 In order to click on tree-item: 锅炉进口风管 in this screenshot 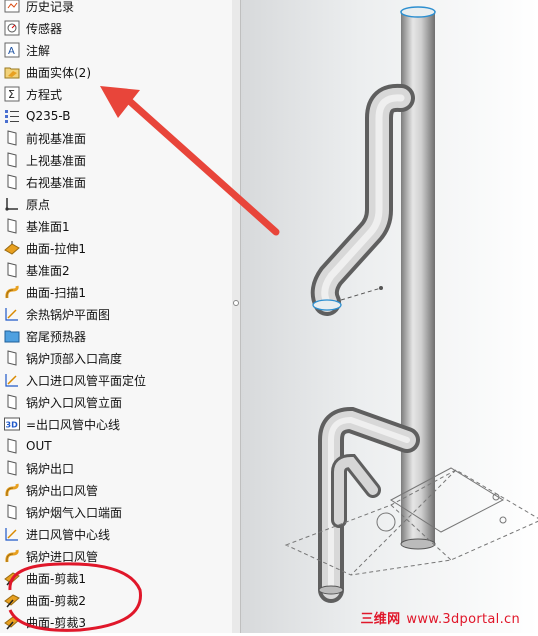, I will do `click(51, 556)`.